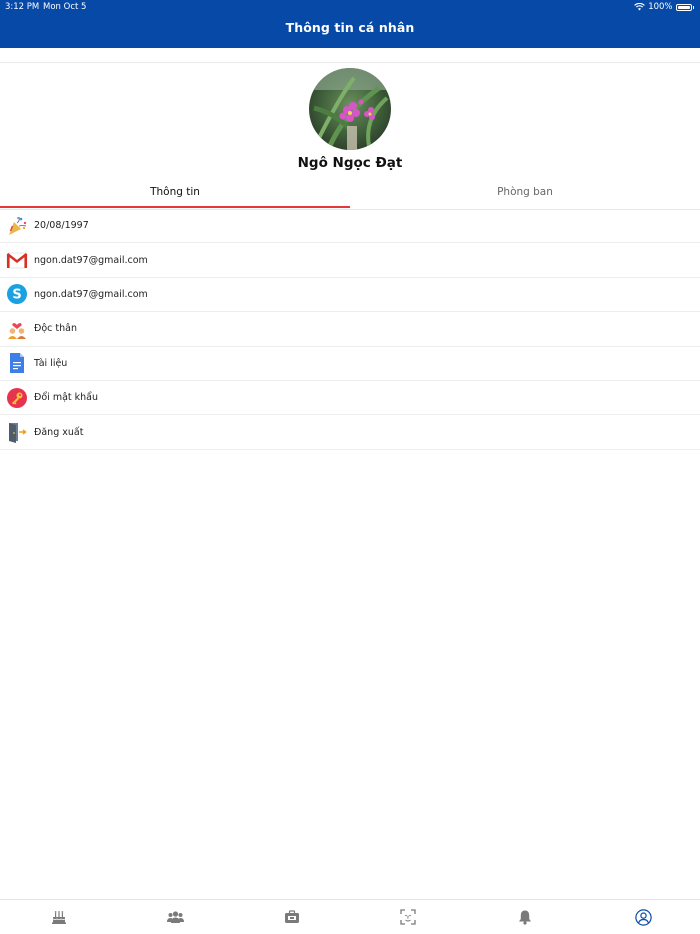 This screenshot has width=700, height=934. I want to click on birthday-cake-icon, so click(59, 917).